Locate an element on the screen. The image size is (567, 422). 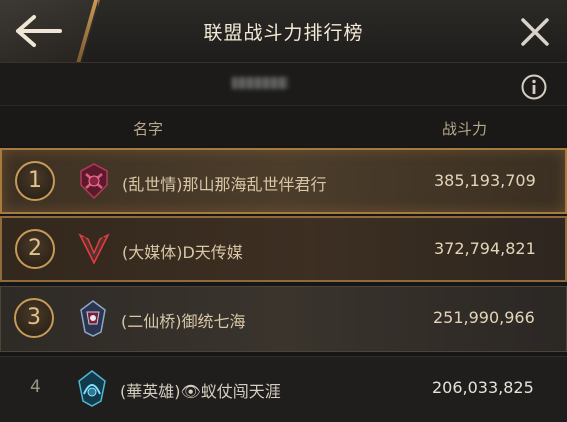
alliance-info-bar is located at coordinates (283, 84).